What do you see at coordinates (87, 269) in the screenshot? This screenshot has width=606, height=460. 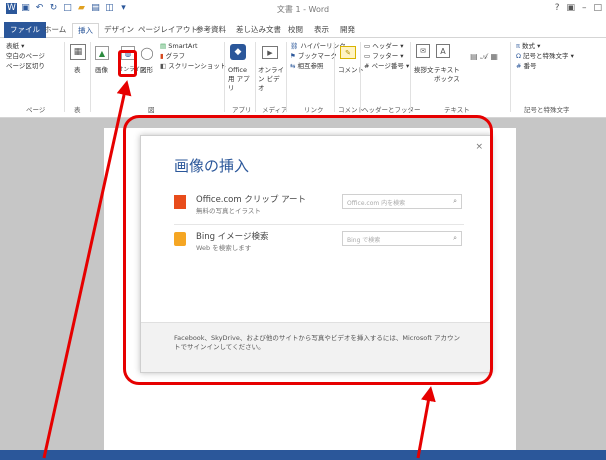 I see `arrow-to-online-pictures` at bounding box center [87, 269].